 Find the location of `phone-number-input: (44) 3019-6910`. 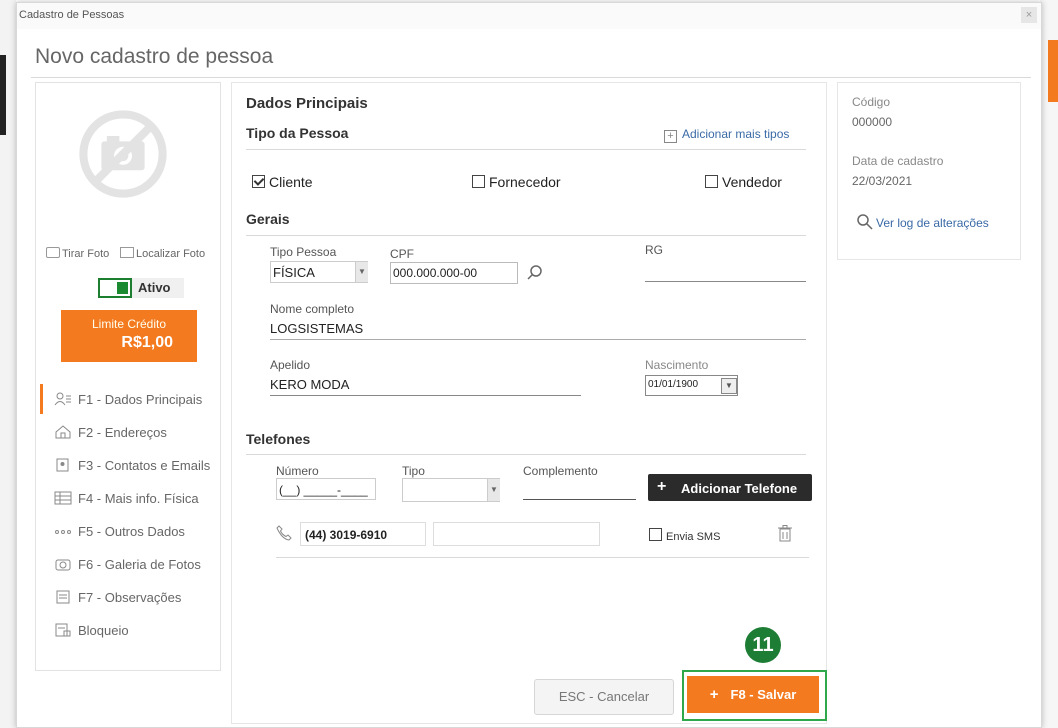

phone-number-input: (44) 3019-6910 is located at coordinates (363, 534).